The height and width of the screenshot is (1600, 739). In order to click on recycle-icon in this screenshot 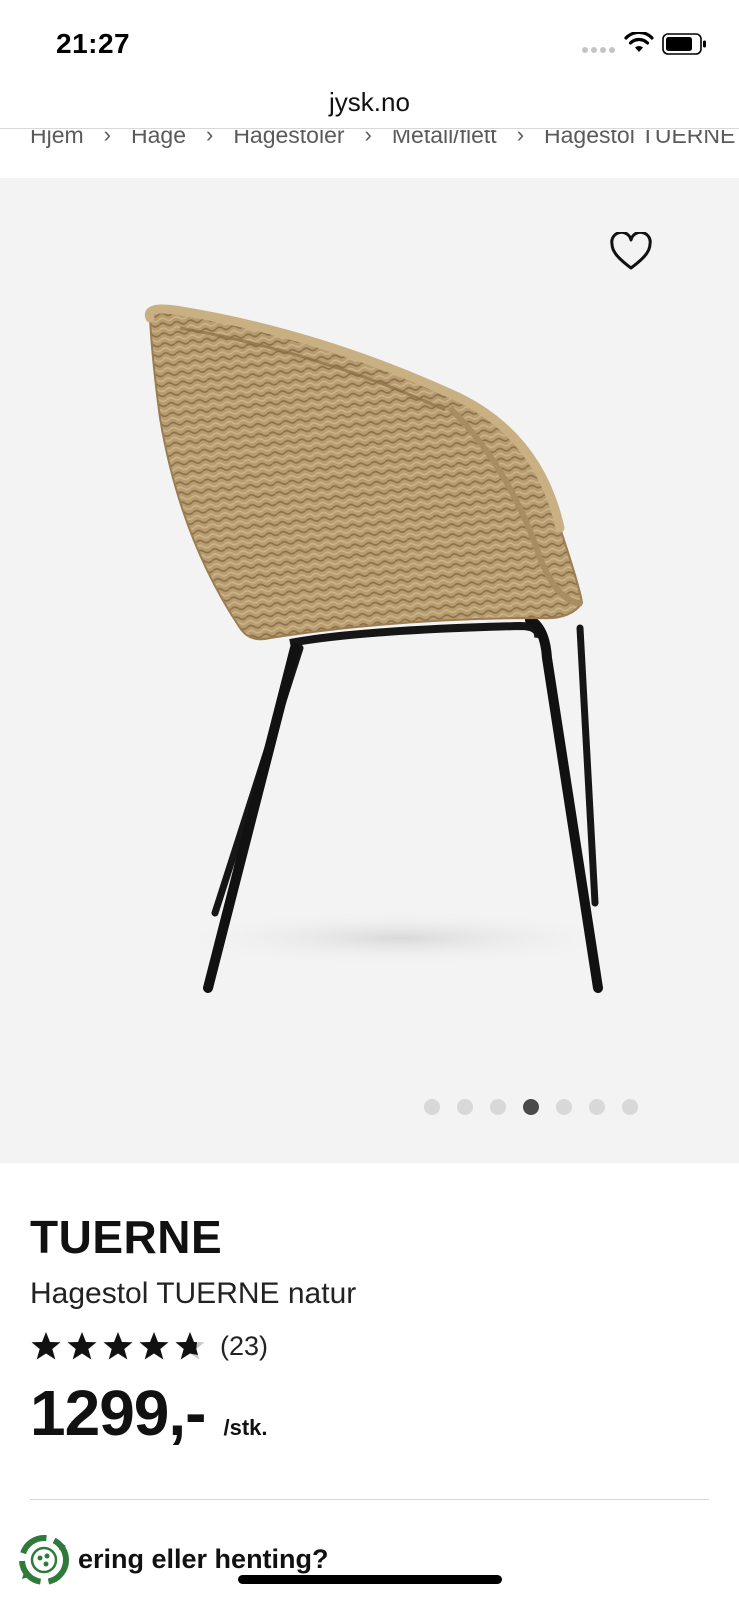, I will do `click(44, 1560)`.